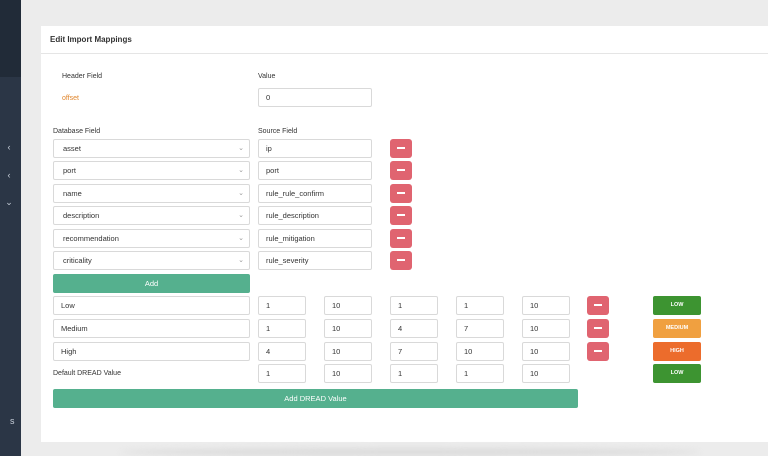 Image resolution: width=768 pixels, height=456 pixels. What do you see at coordinates (151, 351) in the screenshot?
I see `dread-name-input: High` at bounding box center [151, 351].